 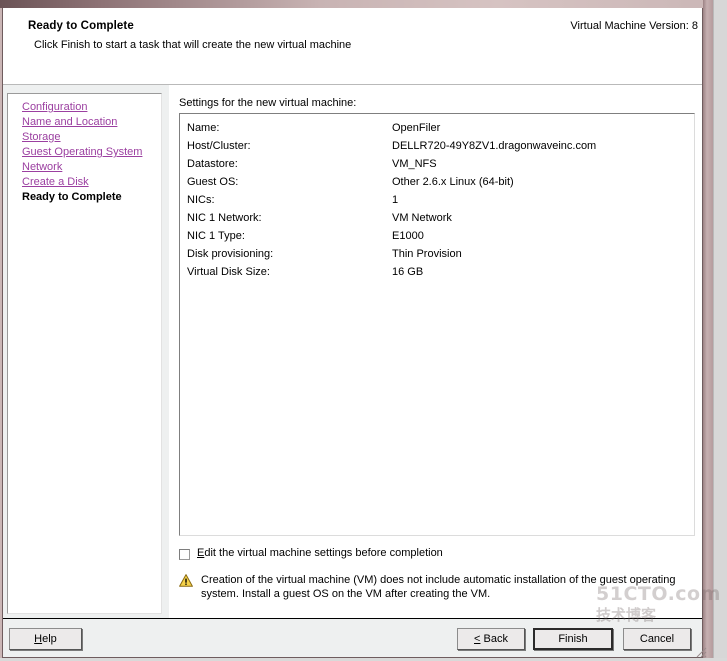 What do you see at coordinates (224, 218) in the screenshot?
I see `settings-row-label: NIC 1 Network:` at bounding box center [224, 218].